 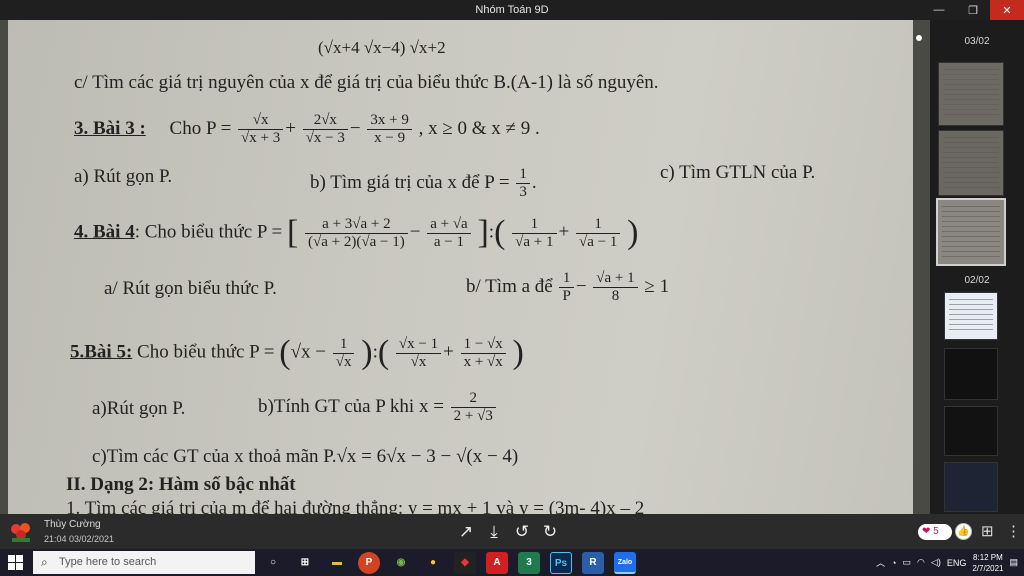 I want to click on battery-icon: ▭, so click(x=907, y=562).